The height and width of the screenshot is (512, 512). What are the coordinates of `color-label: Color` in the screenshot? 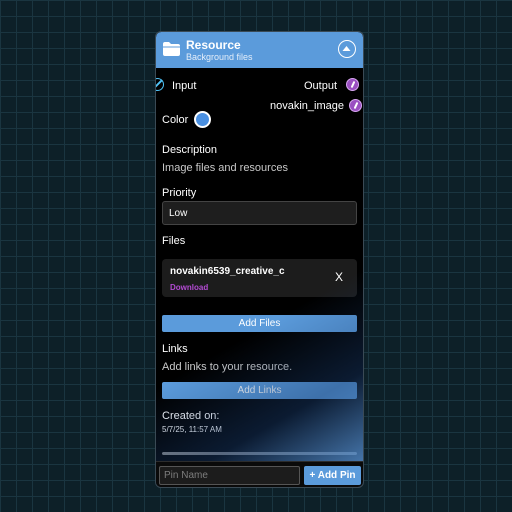 It's located at (175, 120).